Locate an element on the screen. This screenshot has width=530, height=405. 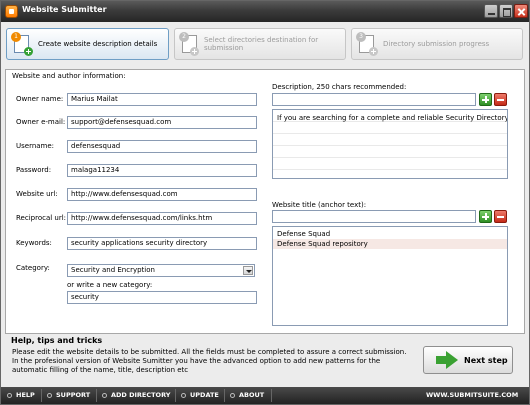
username-input: defensesquad is located at coordinates (162, 146).